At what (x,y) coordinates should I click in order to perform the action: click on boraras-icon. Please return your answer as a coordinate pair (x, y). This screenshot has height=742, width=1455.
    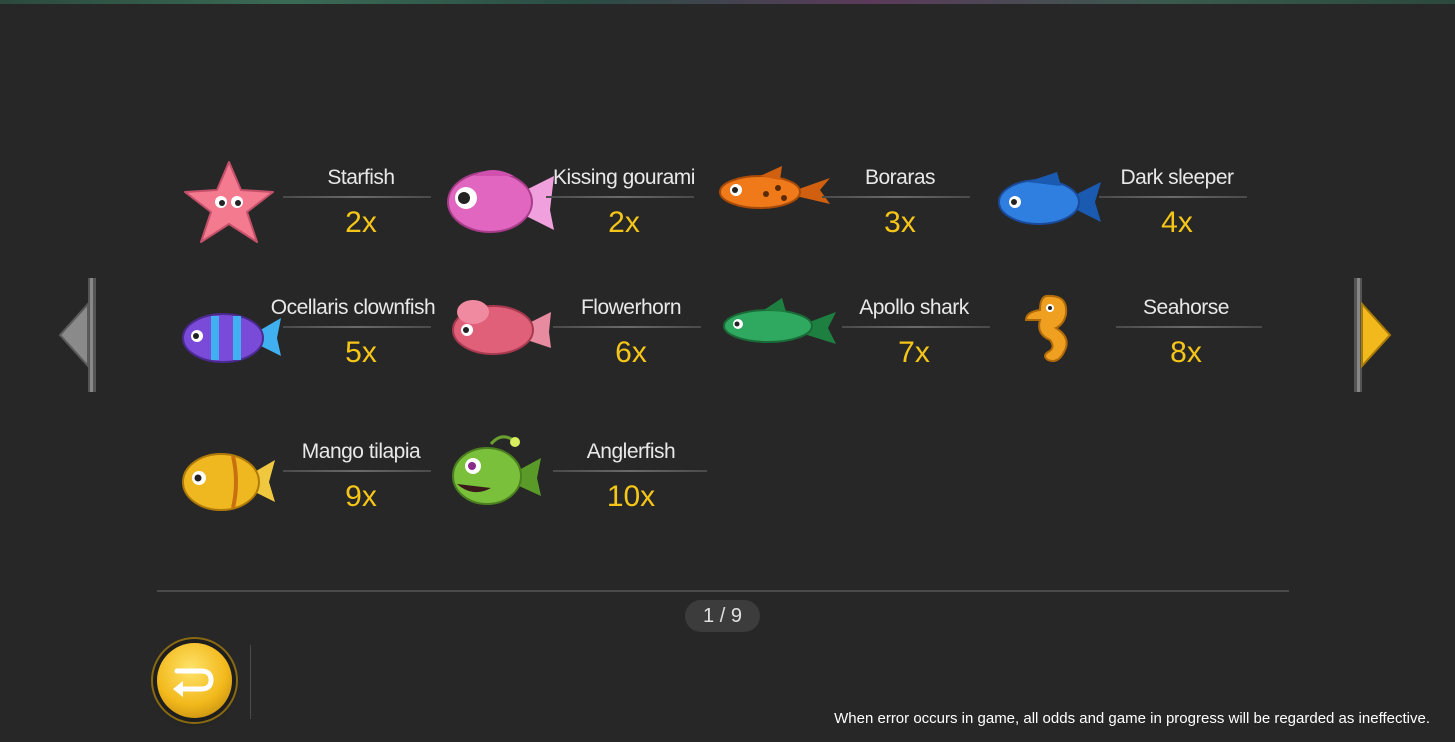
    Looking at the image, I should click on (774, 205).